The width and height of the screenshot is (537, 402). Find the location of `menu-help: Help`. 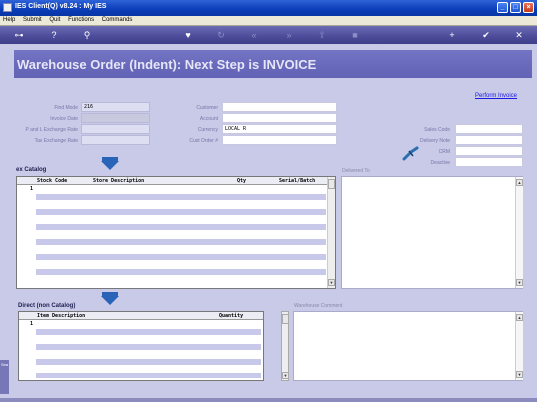

menu-help: Help is located at coordinates (9, 20).